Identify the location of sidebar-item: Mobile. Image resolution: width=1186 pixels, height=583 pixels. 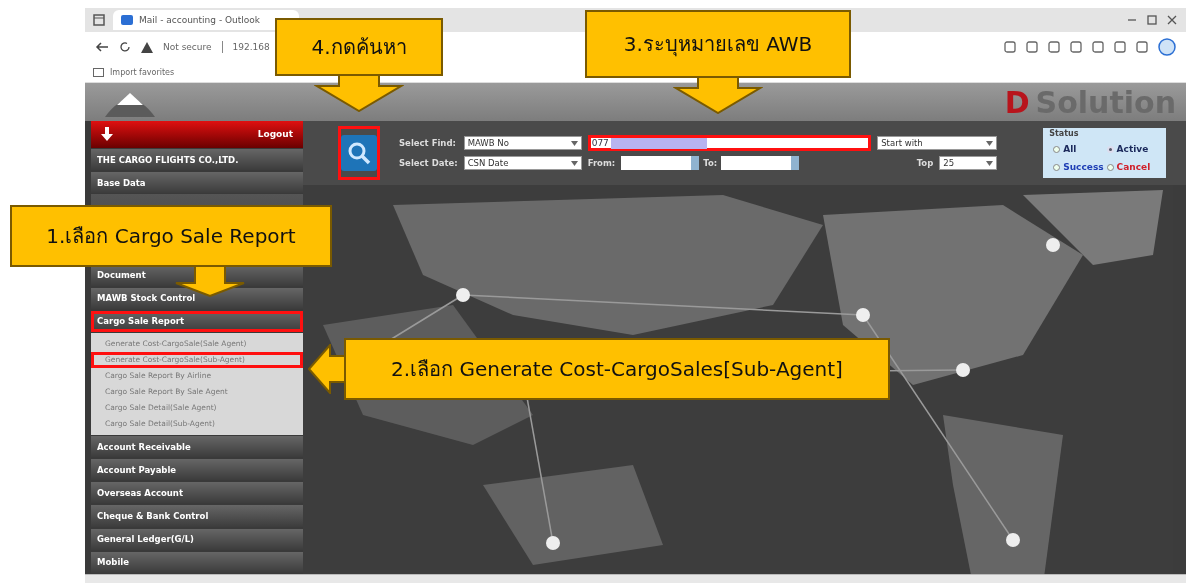
(197, 562).